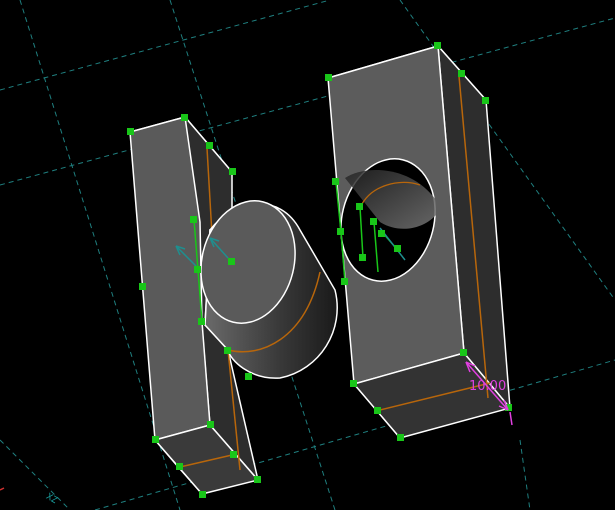 The height and width of the screenshot is (510, 615). I want to click on origin-marker, so click(2, 489).